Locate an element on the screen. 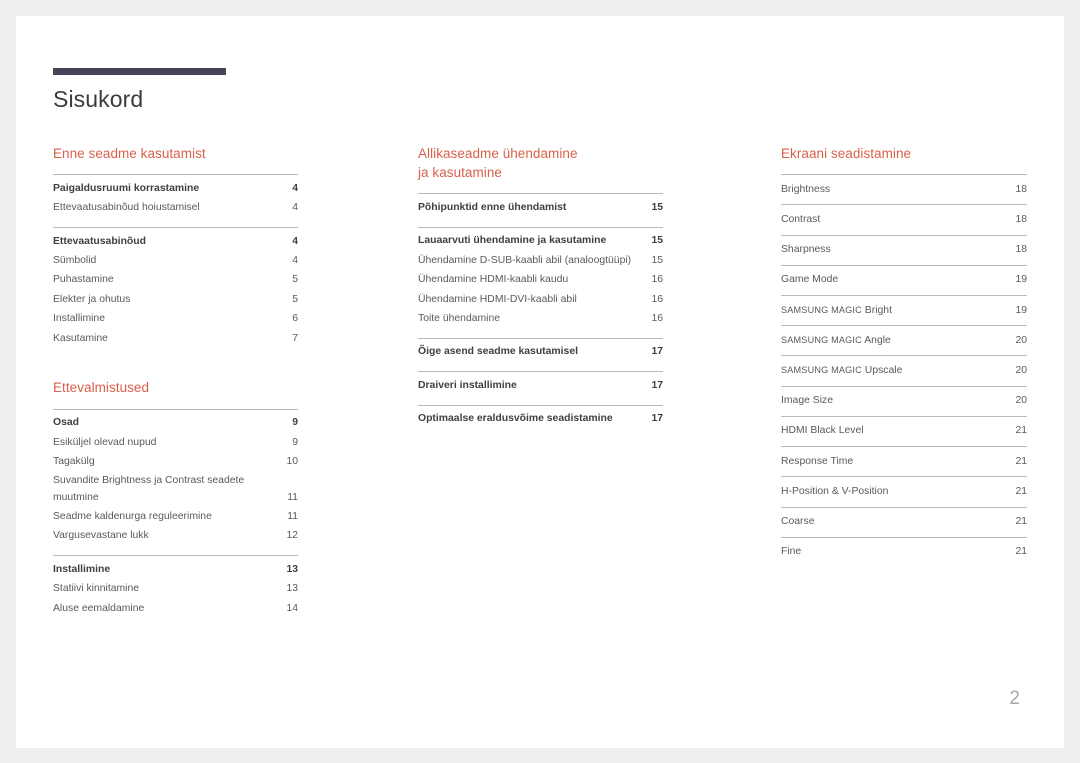 The height and width of the screenshot is (763, 1080). toc-entry: Installimine 6 is located at coordinates (175, 319).